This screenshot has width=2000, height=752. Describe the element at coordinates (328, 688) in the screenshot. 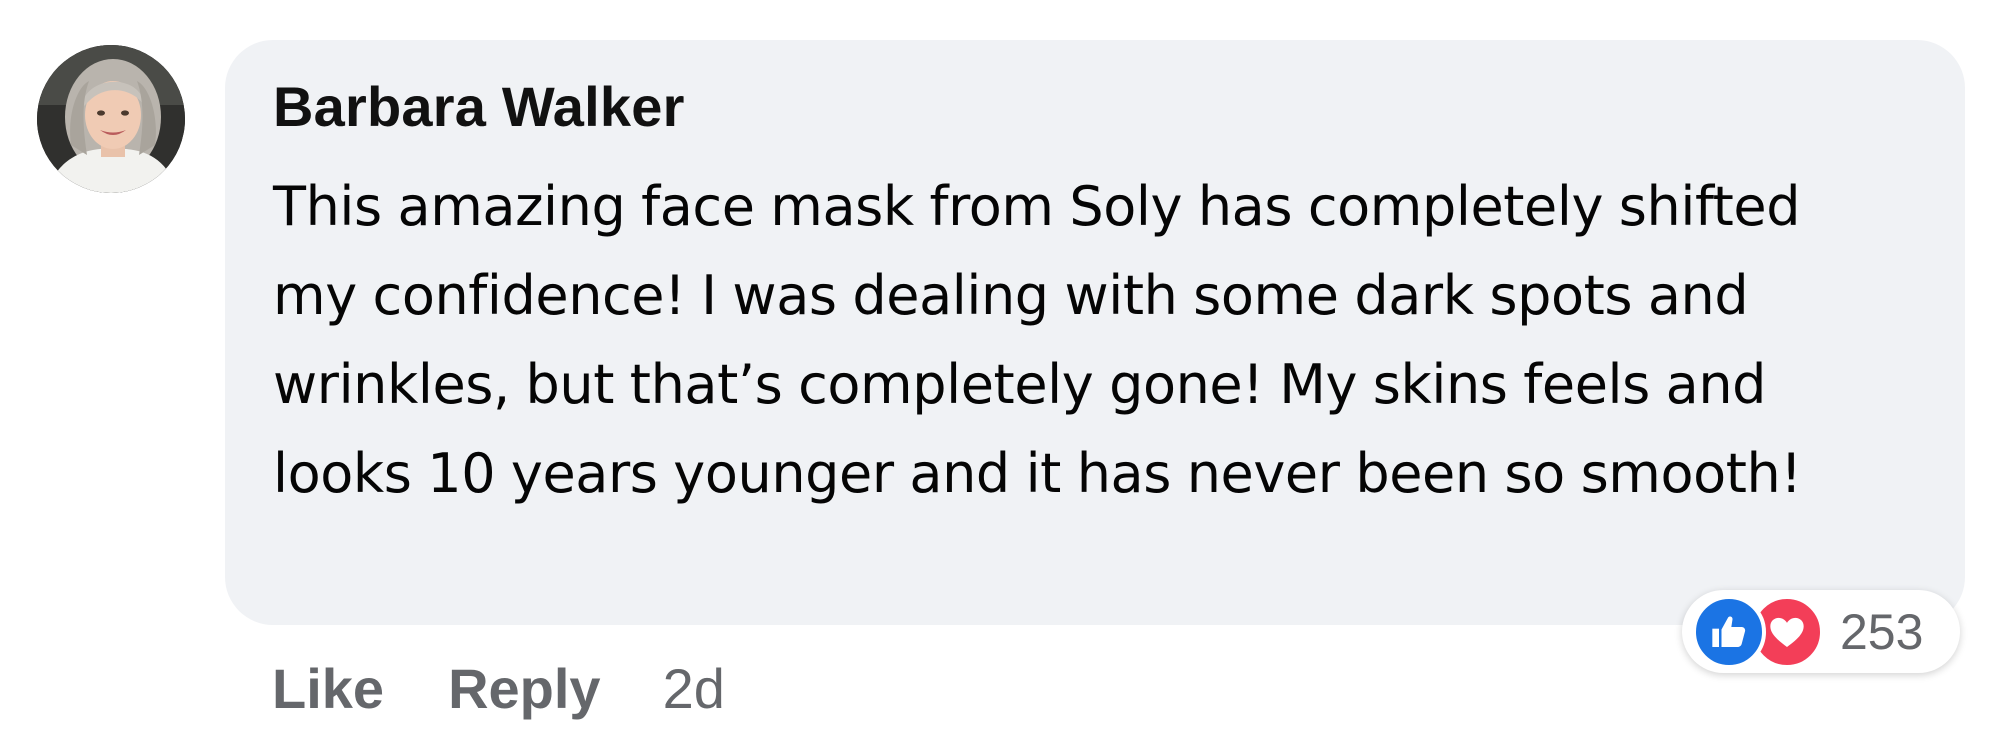

I see `like-button: Like` at that location.